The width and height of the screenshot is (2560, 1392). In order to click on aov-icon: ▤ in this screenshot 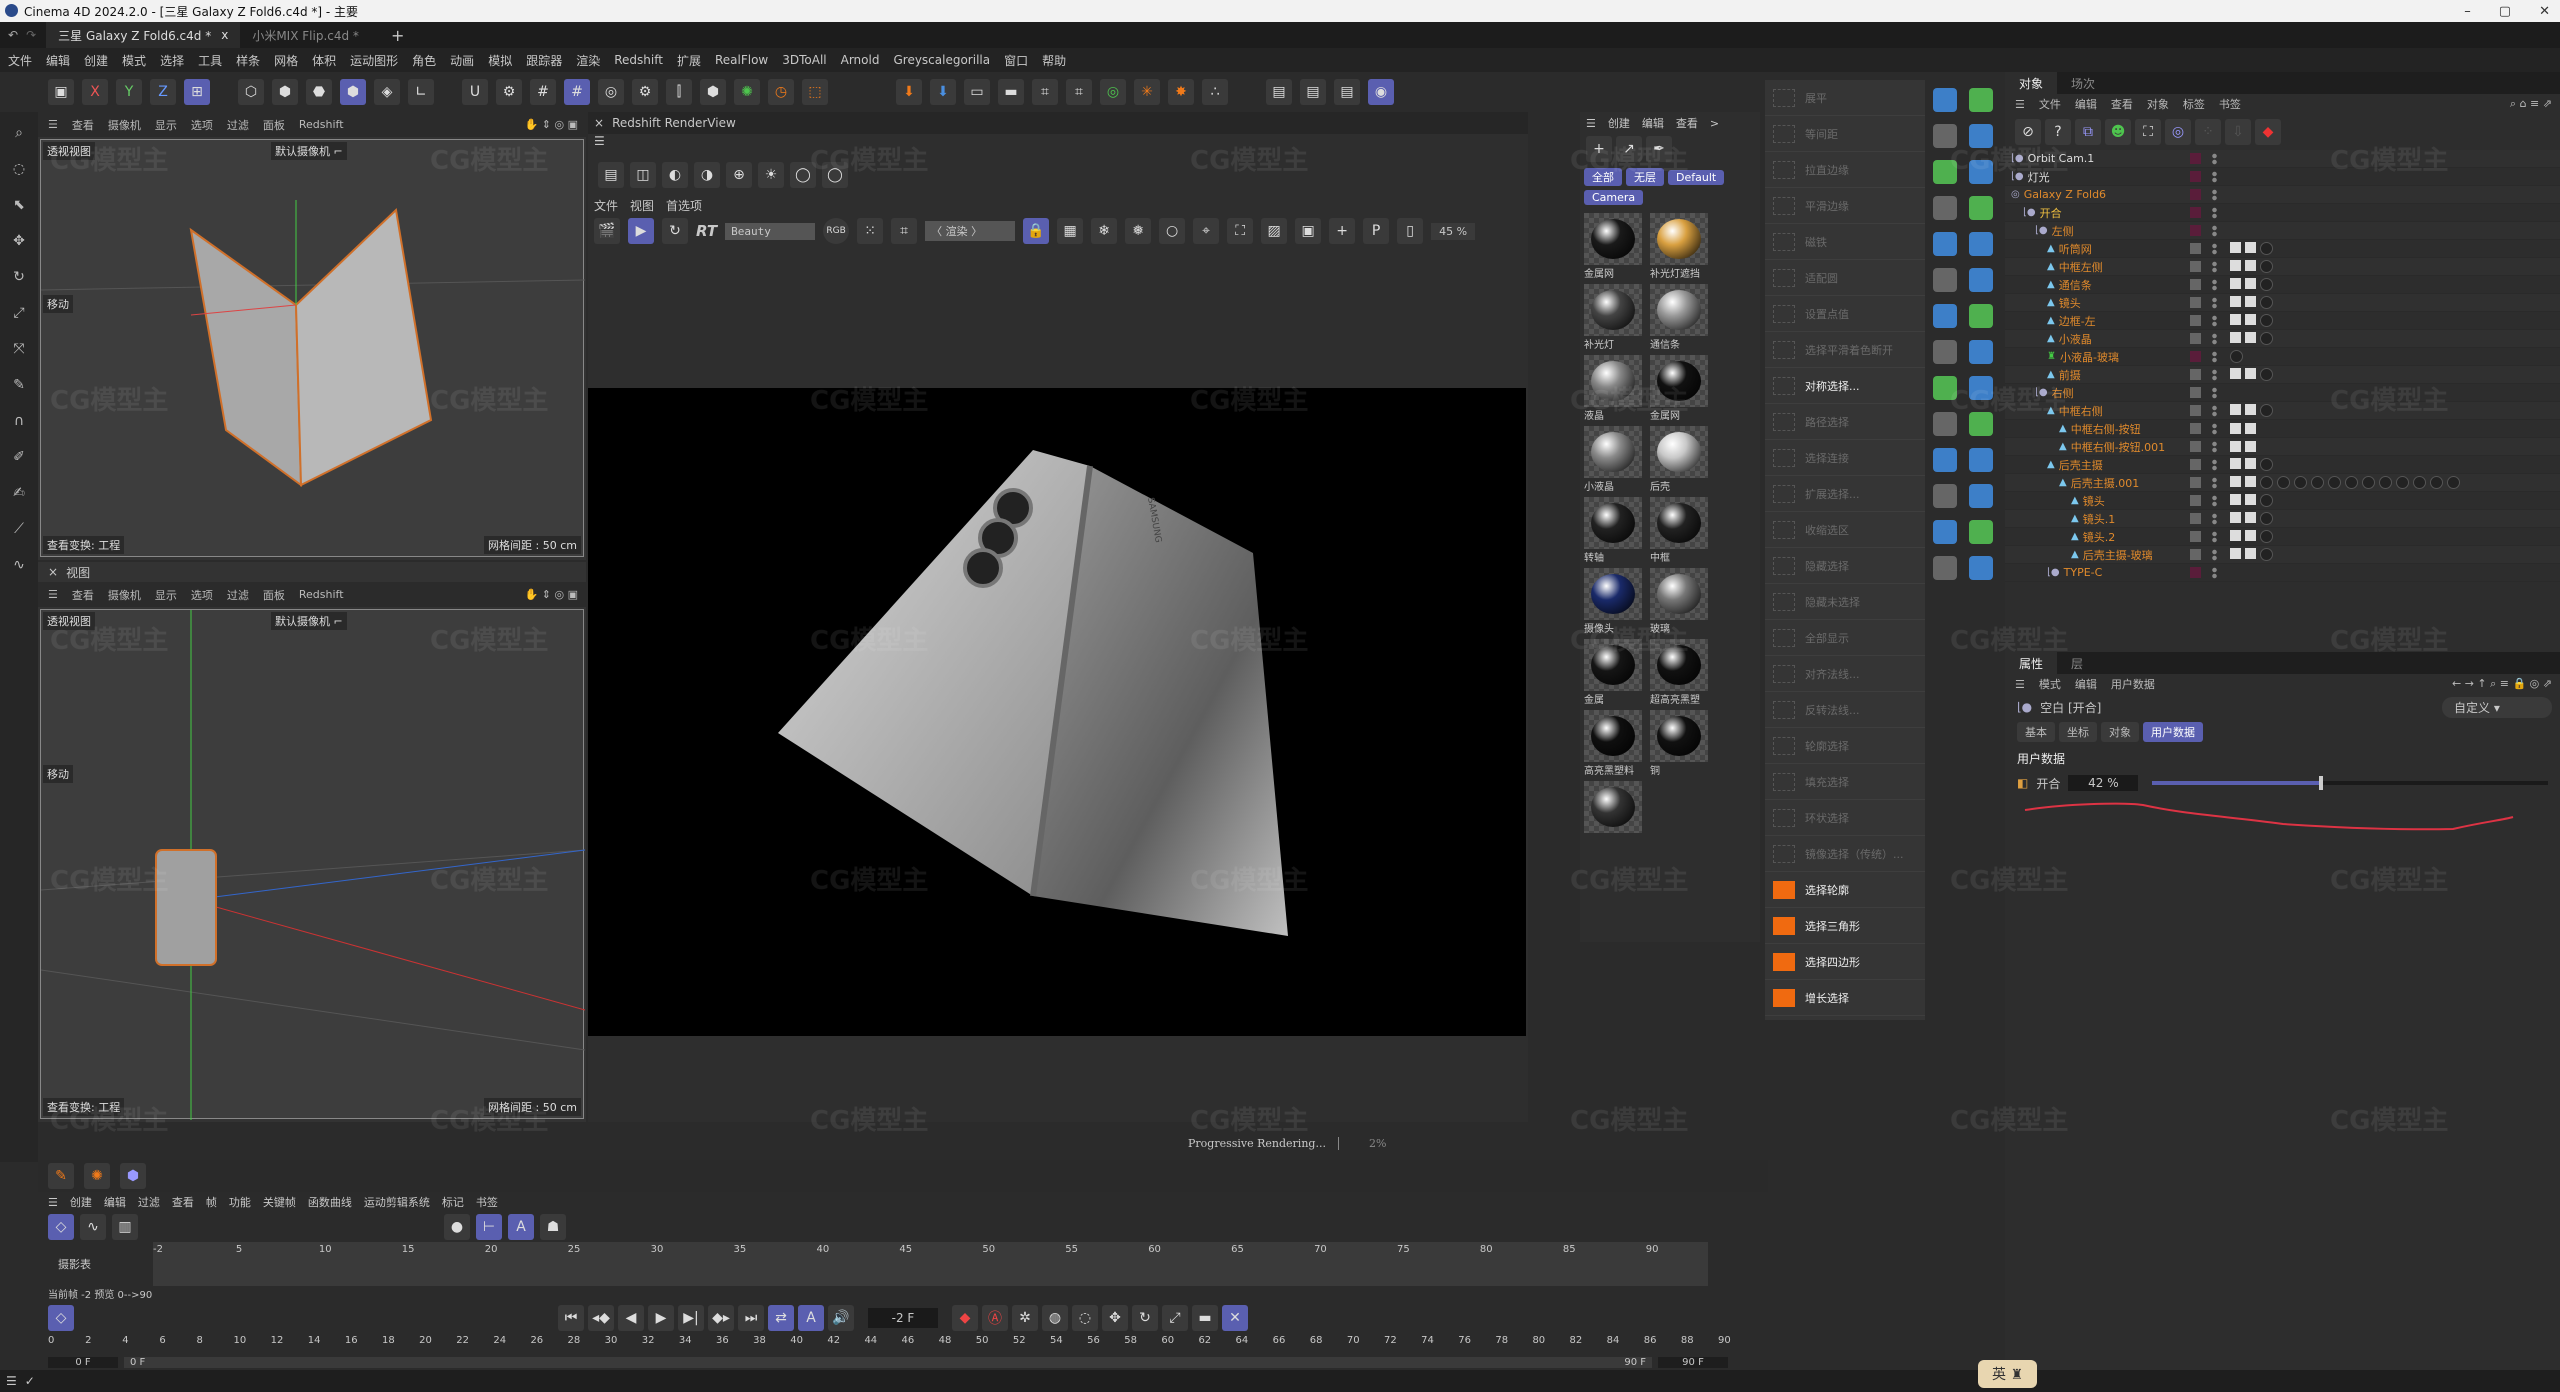, I will do `click(611, 175)`.